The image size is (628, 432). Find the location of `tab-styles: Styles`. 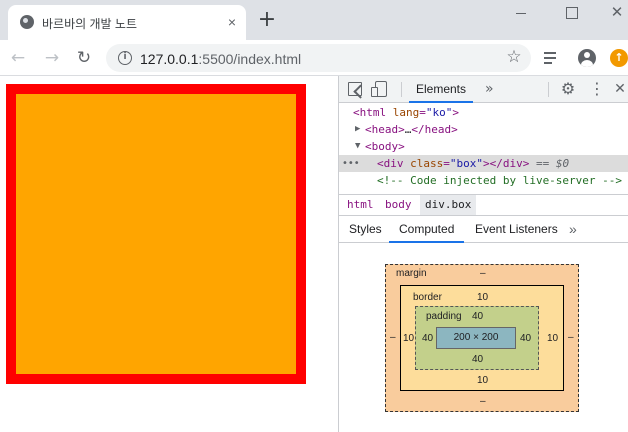

tab-styles: Styles is located at coordinates (365, 229).